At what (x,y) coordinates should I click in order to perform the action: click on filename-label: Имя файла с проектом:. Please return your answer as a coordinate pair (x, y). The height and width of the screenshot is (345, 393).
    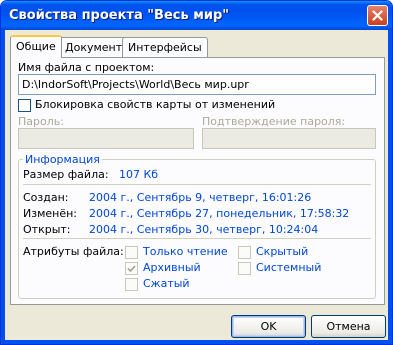
    Looking at the image, I should click on (86, 67).